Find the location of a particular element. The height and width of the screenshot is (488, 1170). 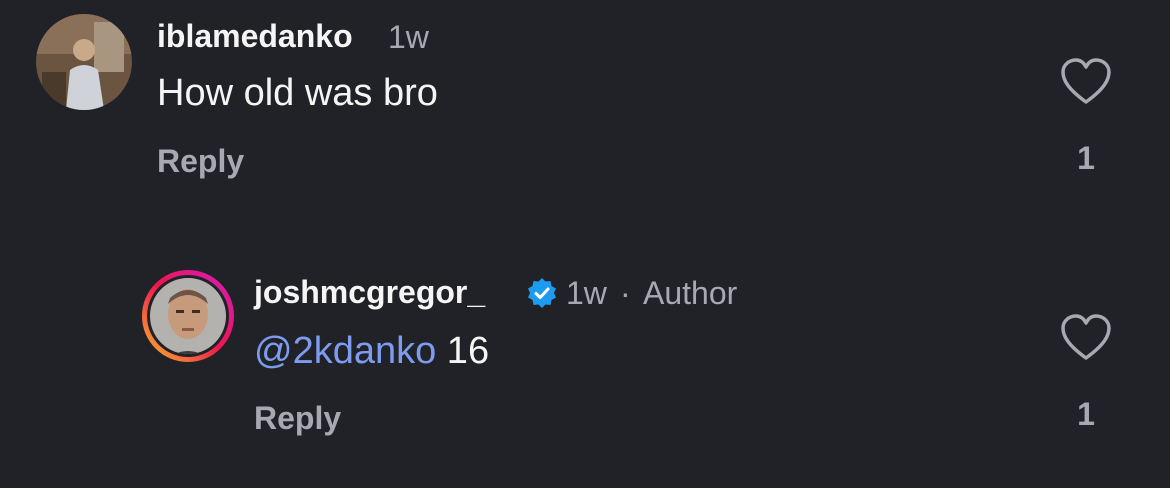

comment-text: @2kdanko 16 is located at coordinates (371, 351).